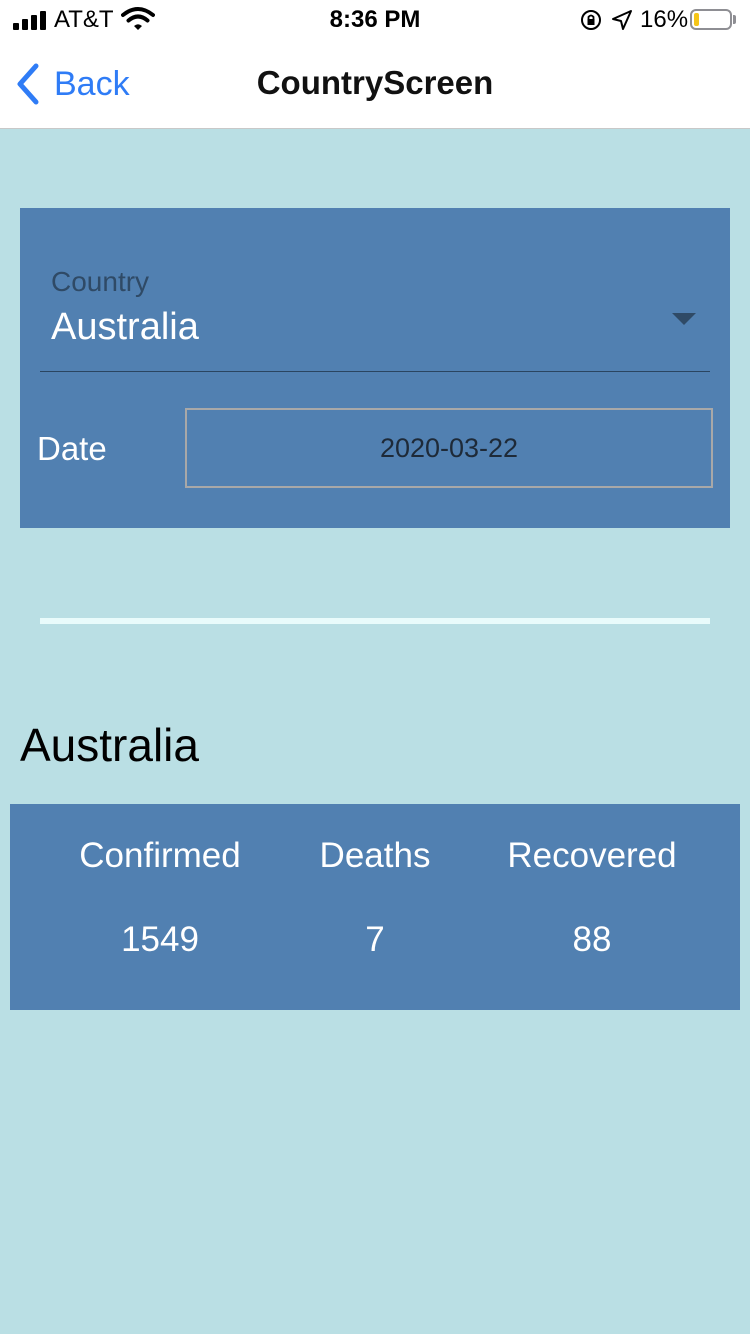  Describe the element at coordinates (696, 19) in the screenshot. I see `battery-fill` at that location.